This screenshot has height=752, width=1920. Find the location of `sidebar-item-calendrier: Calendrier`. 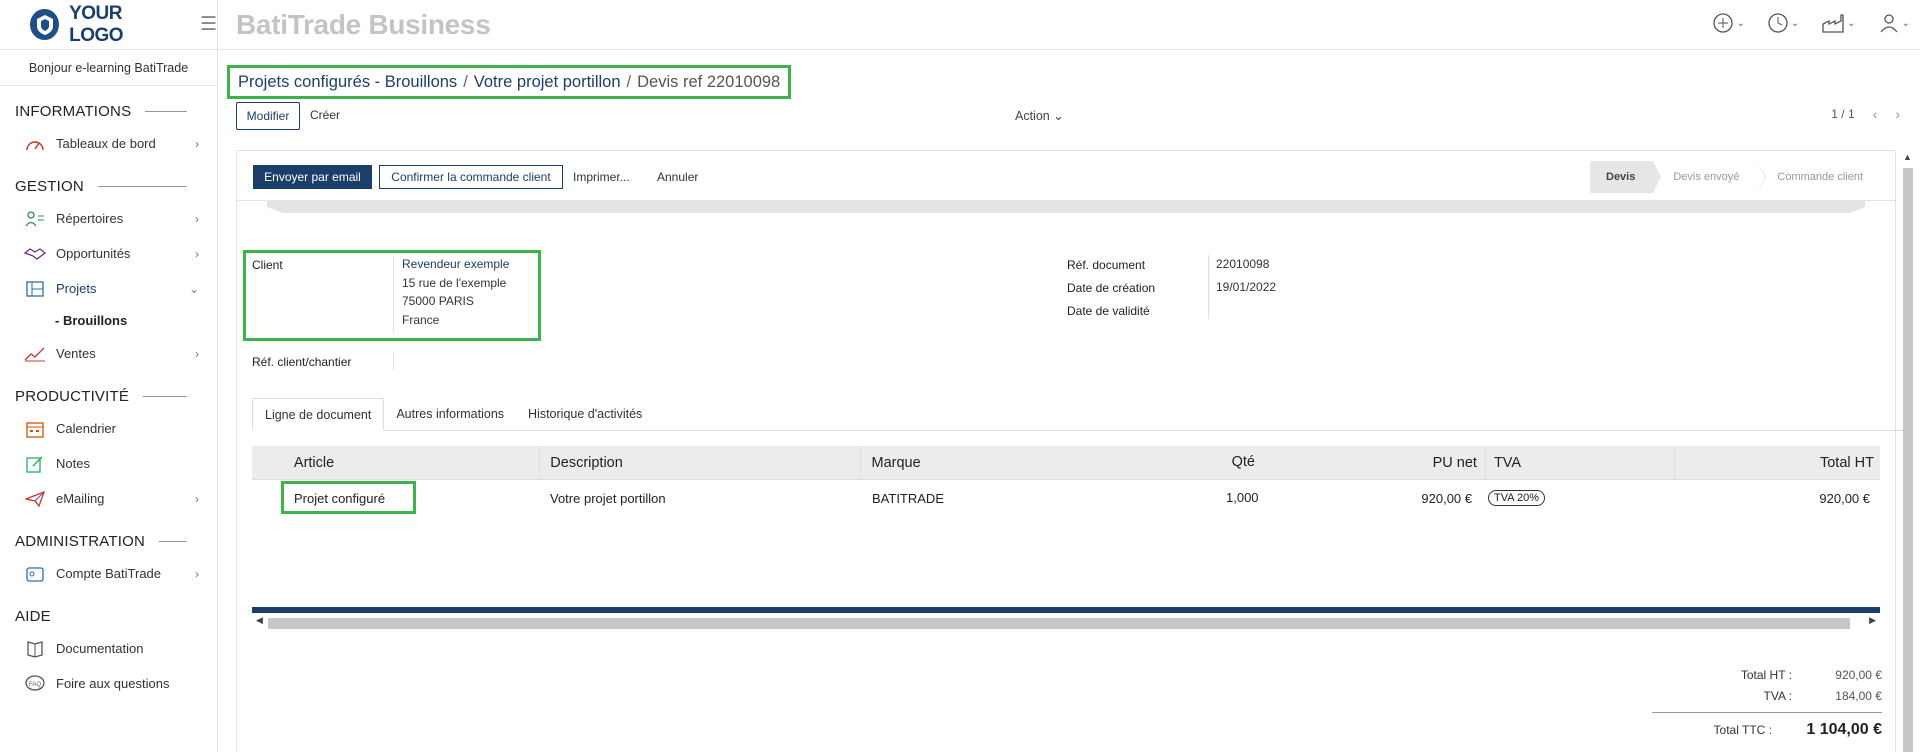

sidebar-item-calendrier: Calendrier is located at coordinates (108, 428).